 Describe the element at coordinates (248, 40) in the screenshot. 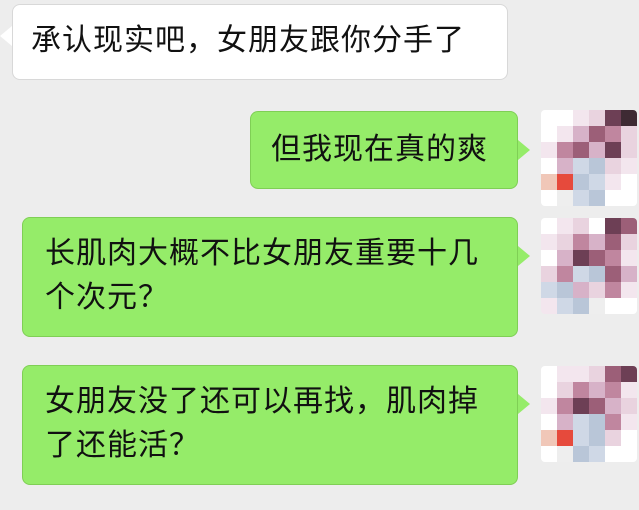

I see `message-text: 承认现实吧，女朋友跟你分手了` at that location.